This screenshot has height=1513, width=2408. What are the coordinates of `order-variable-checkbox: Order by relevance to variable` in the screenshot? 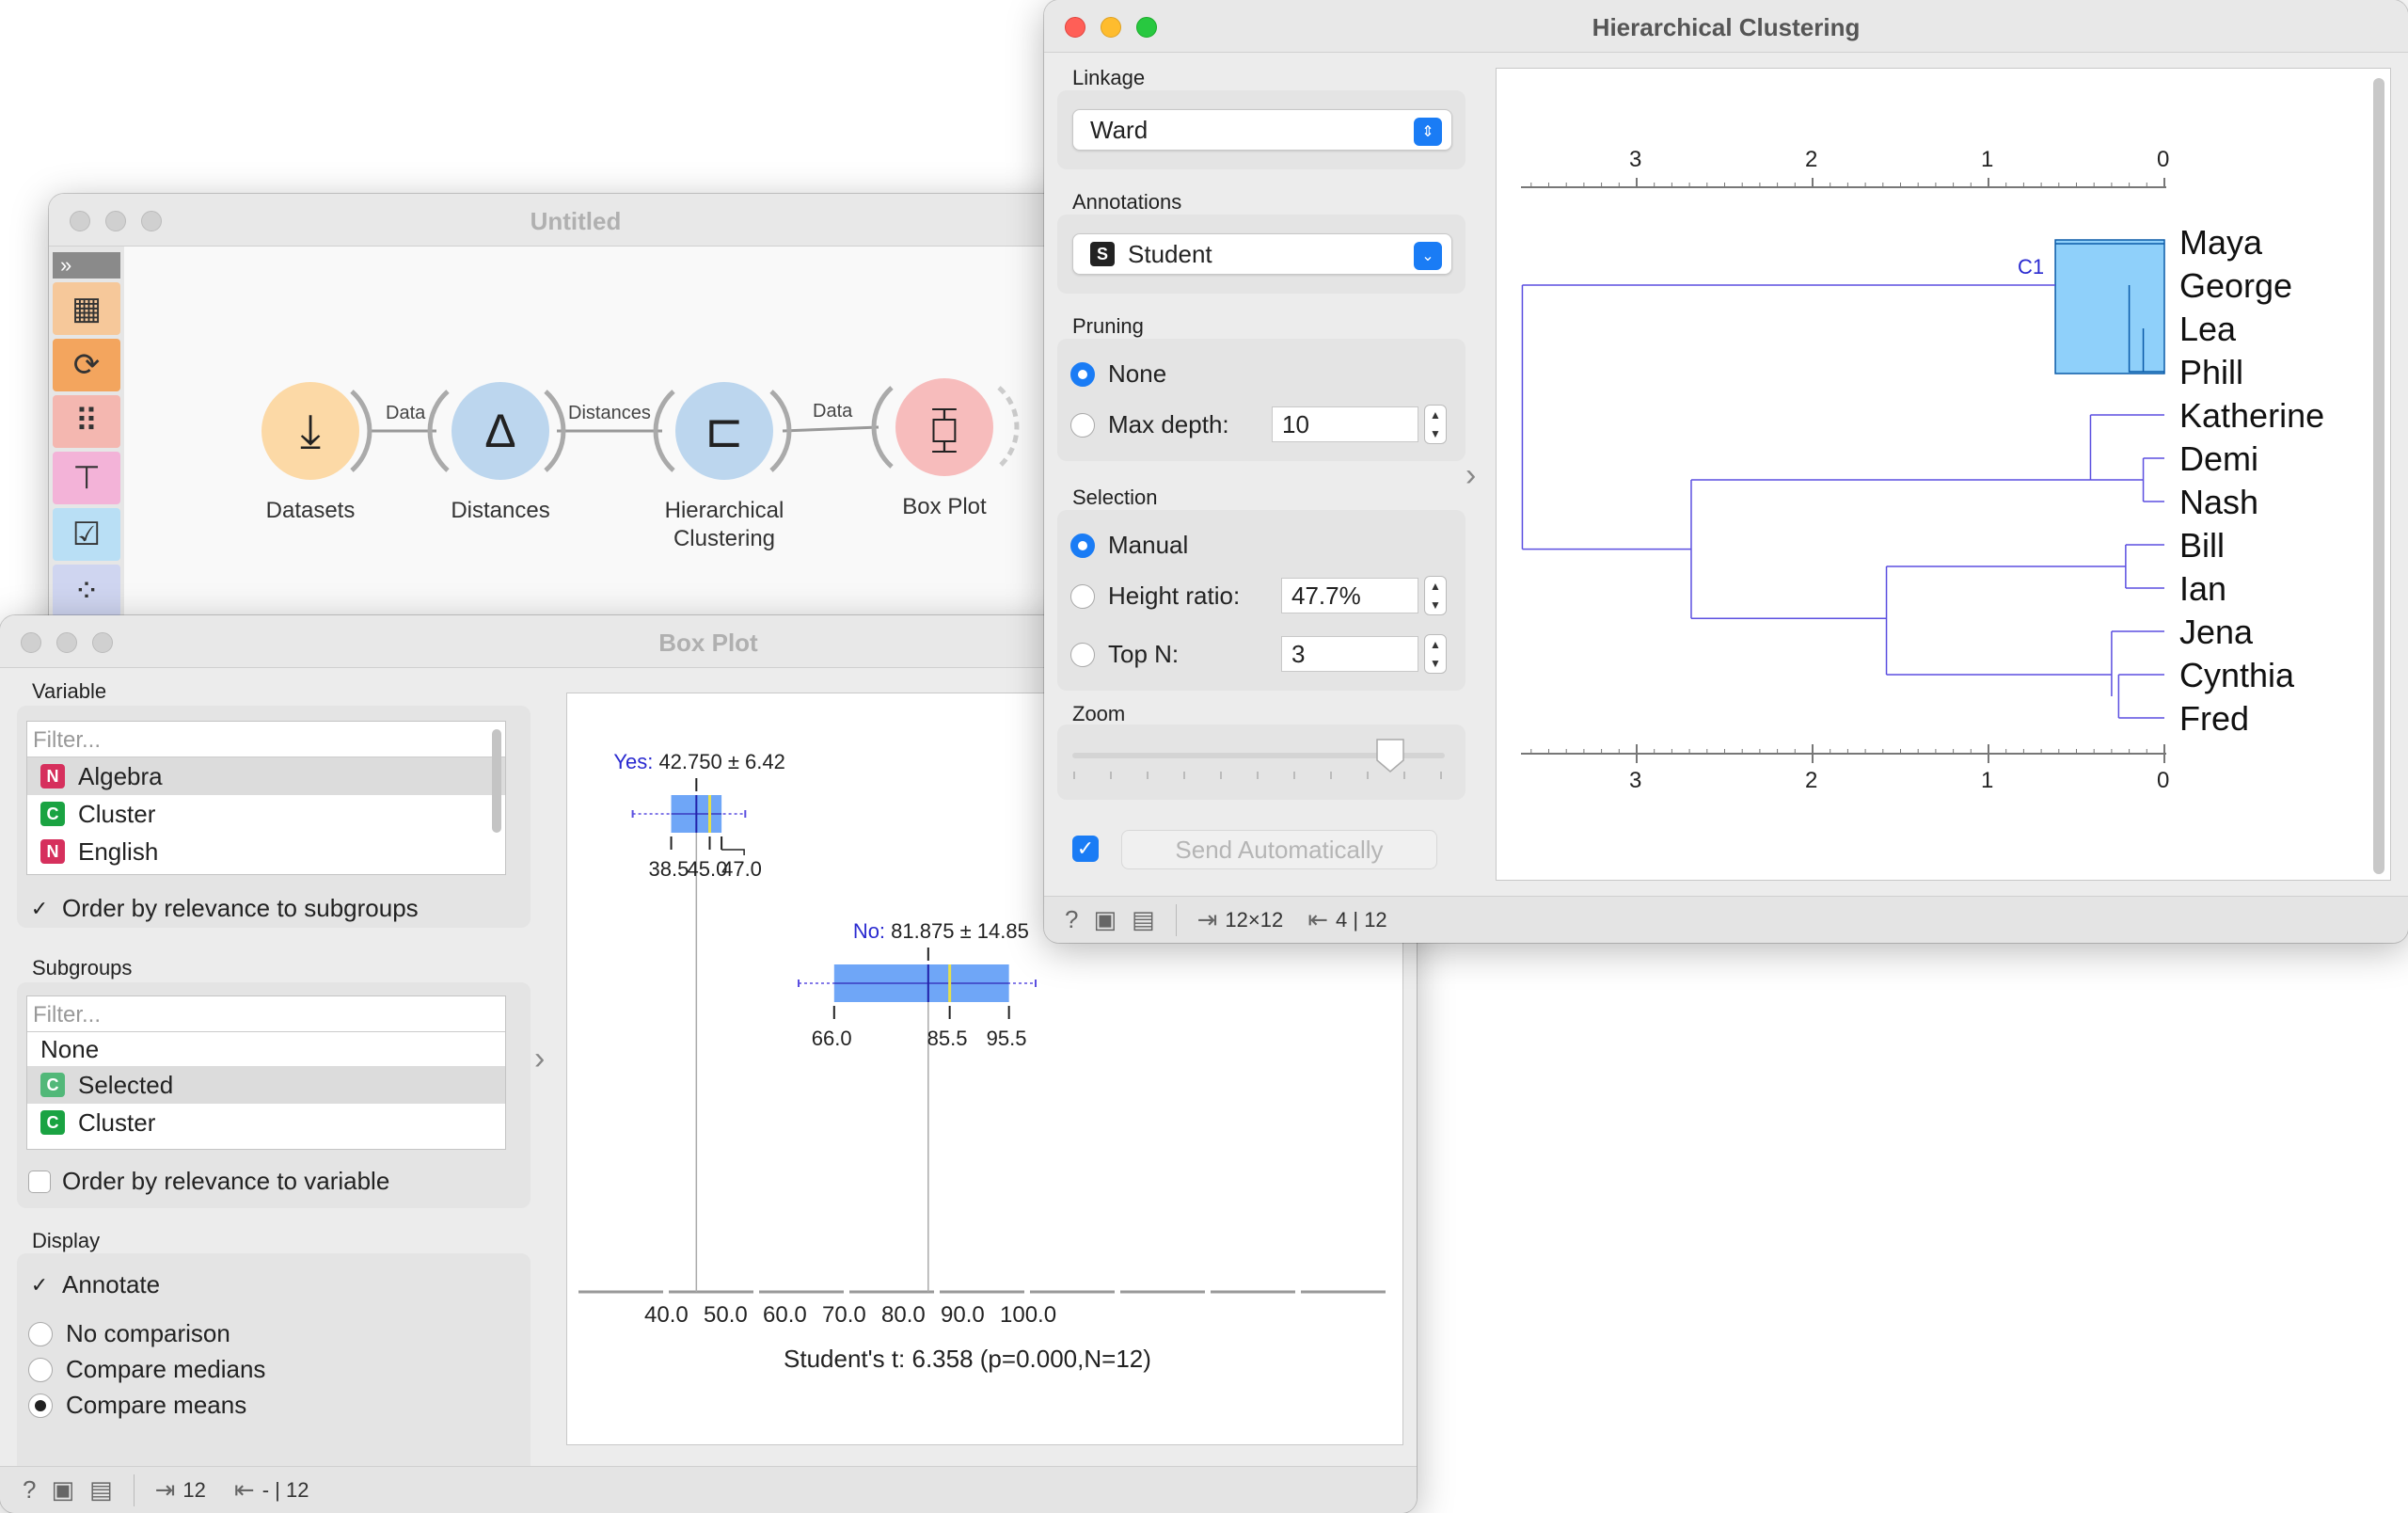 It's located at (209, 1181).